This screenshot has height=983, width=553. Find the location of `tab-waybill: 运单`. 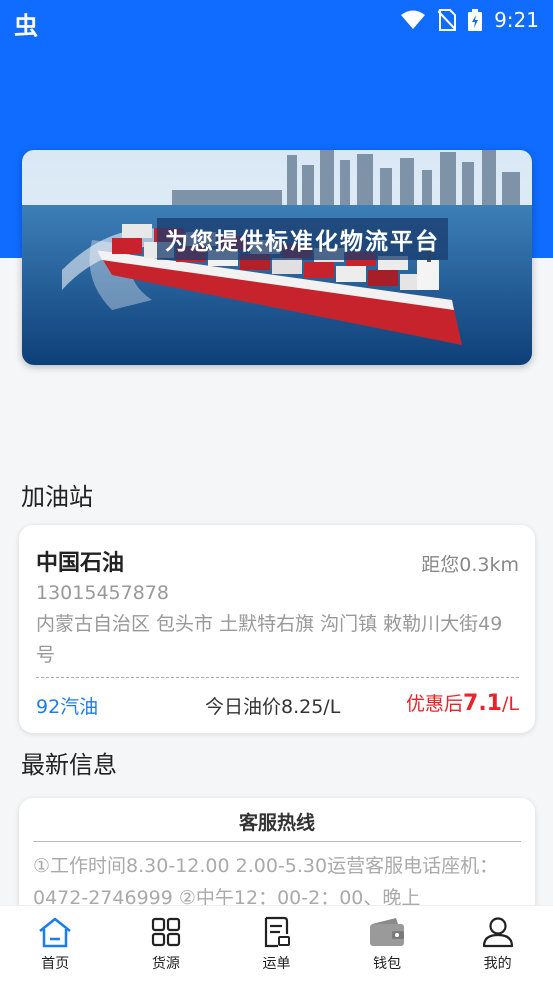

tab-waybill: 运单 is located at coordinates (276, 944).